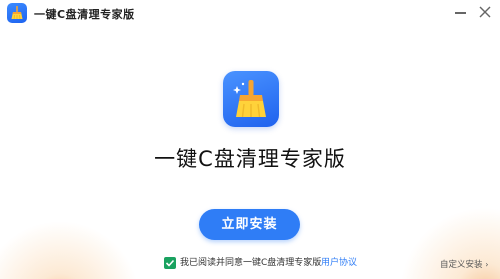 This screenshot has height=279, width=500. Describe the element at coordinates (84, 14) in the screenshot. I see `window-title: 一键C盘清理专家版` at that location.